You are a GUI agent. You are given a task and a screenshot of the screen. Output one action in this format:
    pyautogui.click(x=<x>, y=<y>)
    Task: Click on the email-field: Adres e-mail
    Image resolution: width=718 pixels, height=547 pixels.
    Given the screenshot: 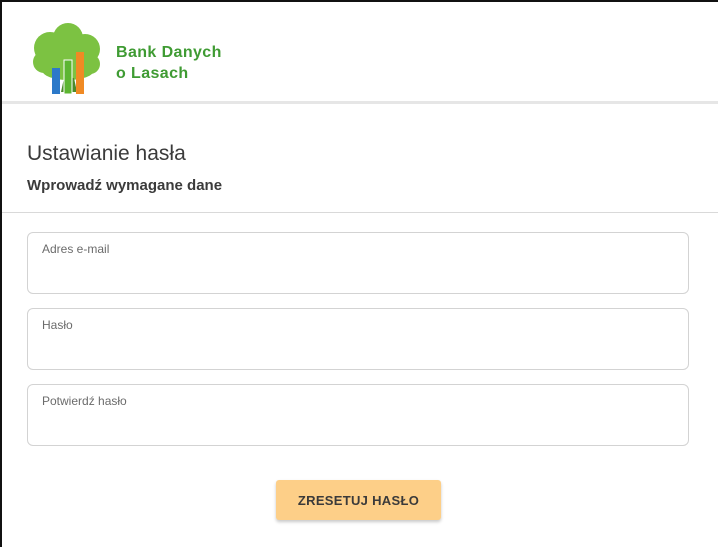 What is the action you would take?
    pyautogui.click(x=358, y=263)
    